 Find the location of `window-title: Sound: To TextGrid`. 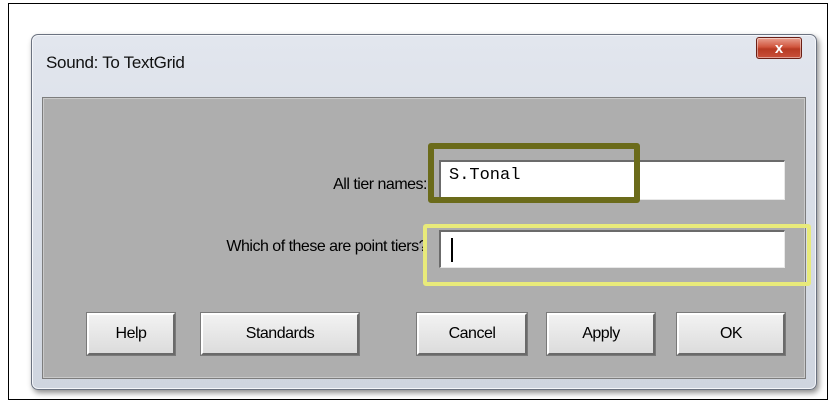

window-title: Sound: To TextGrid is located at coordinates (115, 62).